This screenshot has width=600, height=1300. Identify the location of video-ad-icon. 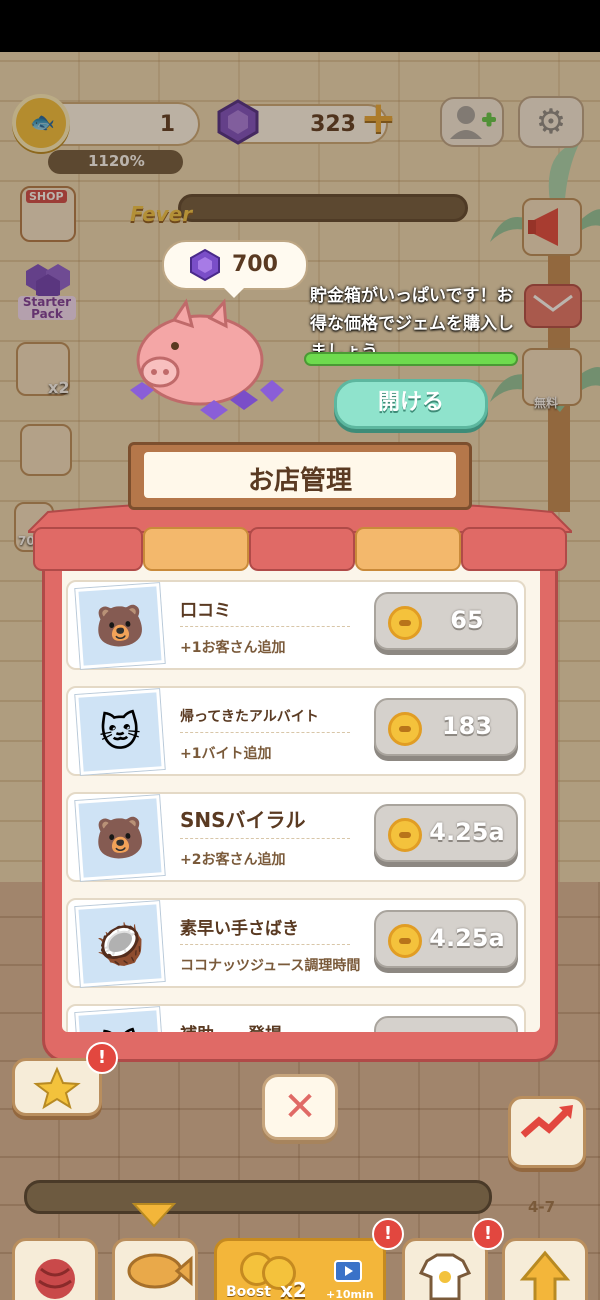
(348, 1271).